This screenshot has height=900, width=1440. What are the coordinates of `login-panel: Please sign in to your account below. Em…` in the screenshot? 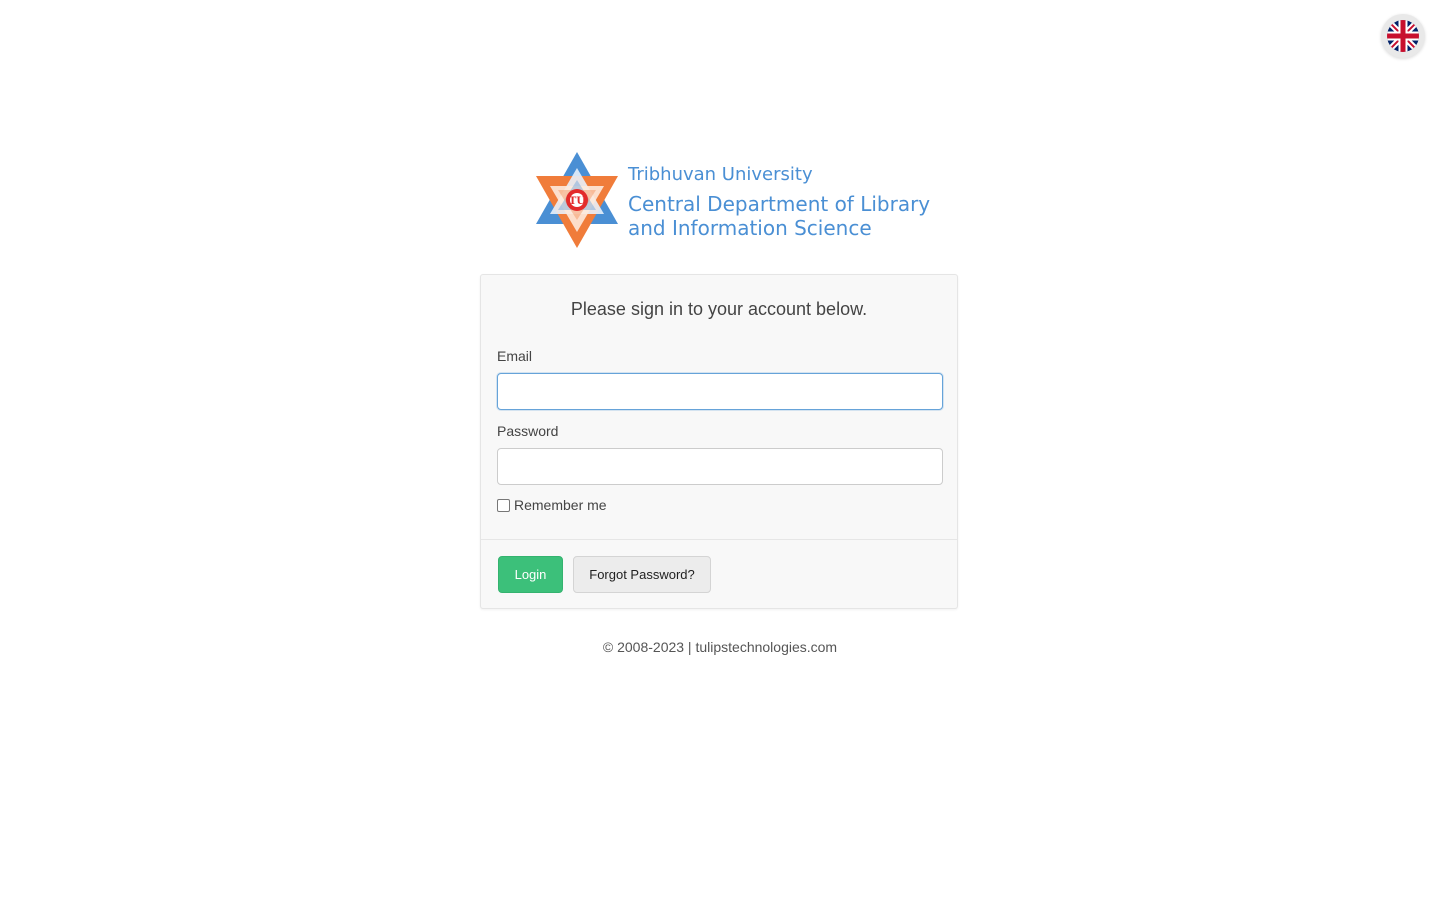 It's located at (719, 441).